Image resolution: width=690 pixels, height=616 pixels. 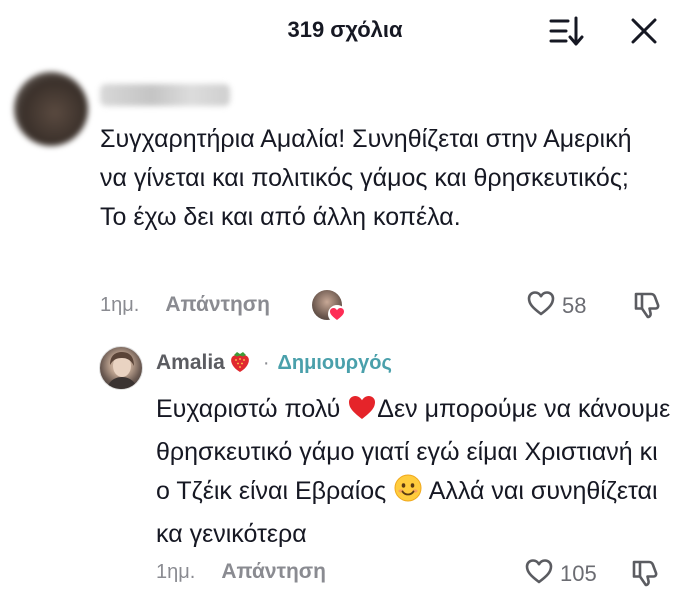 I want to click on creator-badge: Δημιουργός, so click(x=334, y=362).